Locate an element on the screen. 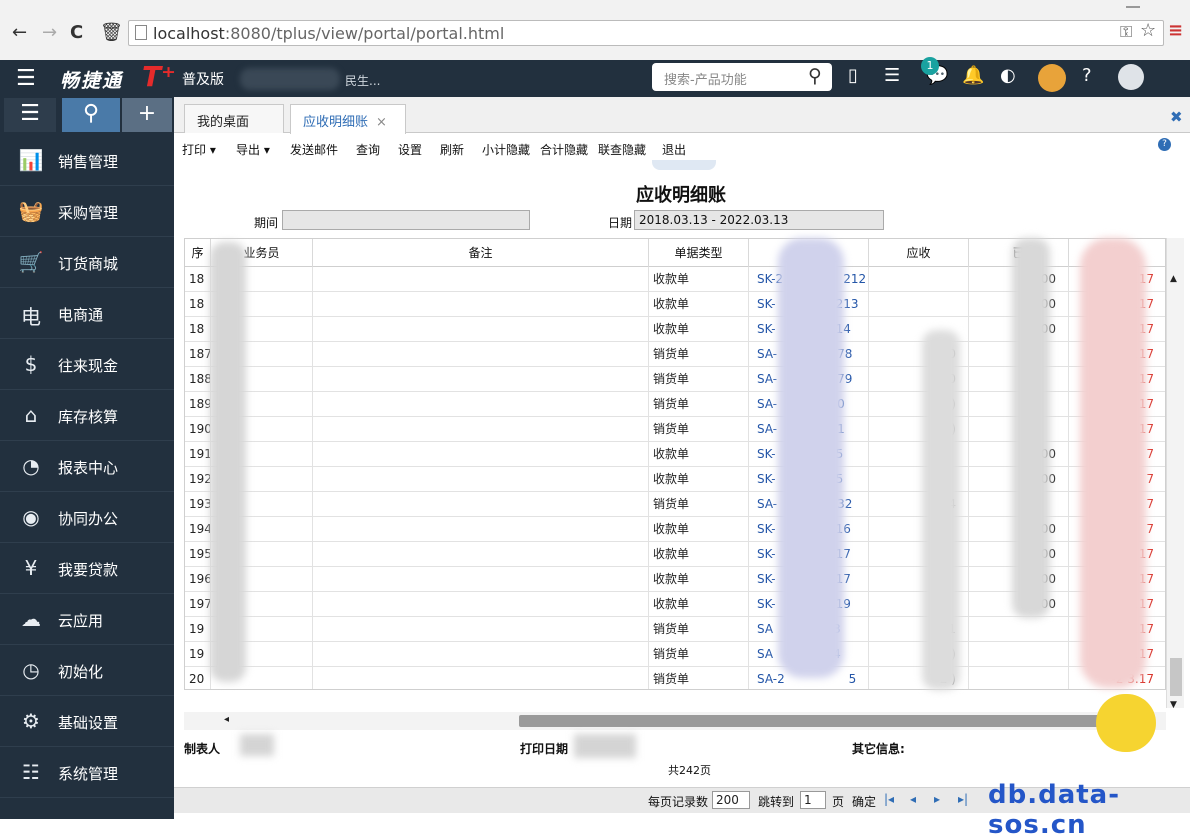 The image size is (1190, 840). sidebar-item: ◔ 报表中心 is located at coordinates (87, 466).